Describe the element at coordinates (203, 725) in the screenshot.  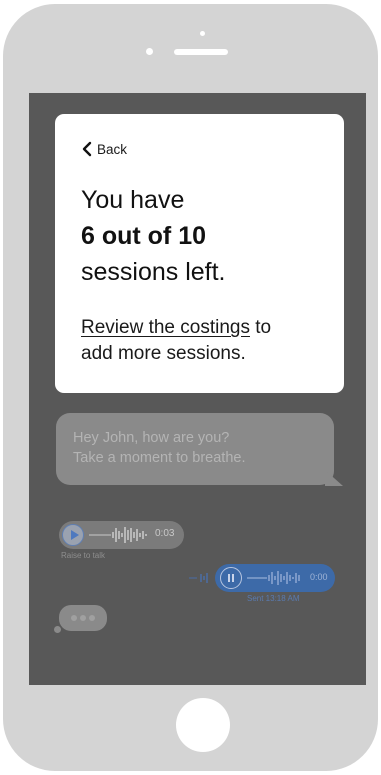
I see `home-button` at that location.